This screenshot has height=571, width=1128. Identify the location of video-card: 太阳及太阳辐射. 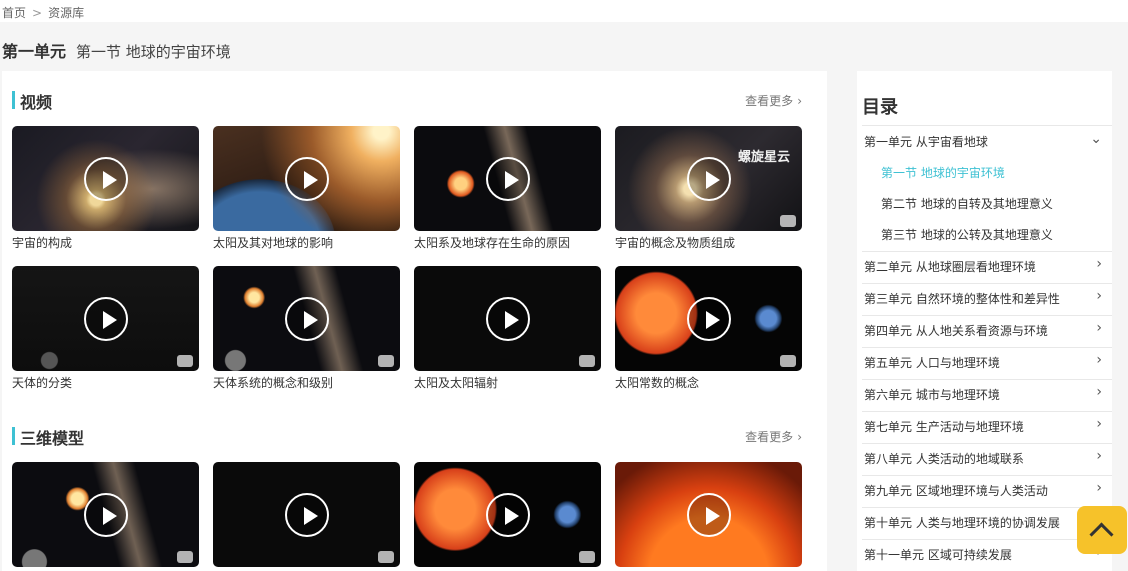
(507, 328).